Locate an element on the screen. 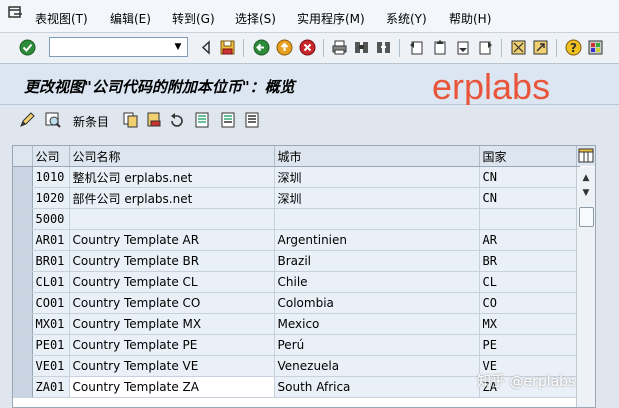 The height and width of the screenshot is (408, 619). select-block-icon is located at coordinates (228, 120).